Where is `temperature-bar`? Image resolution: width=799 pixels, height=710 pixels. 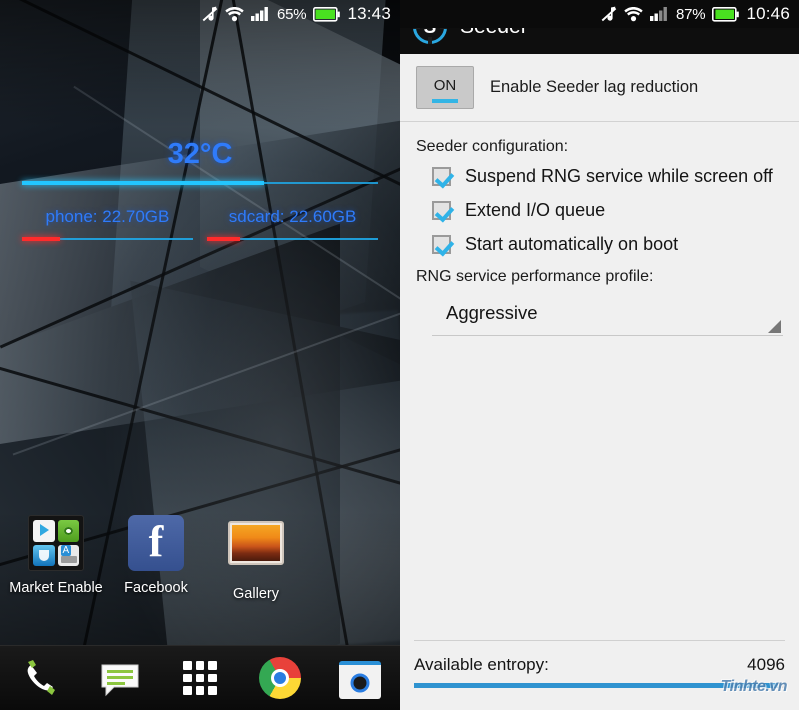
temperature-bar is located at coordinates (200, 183).